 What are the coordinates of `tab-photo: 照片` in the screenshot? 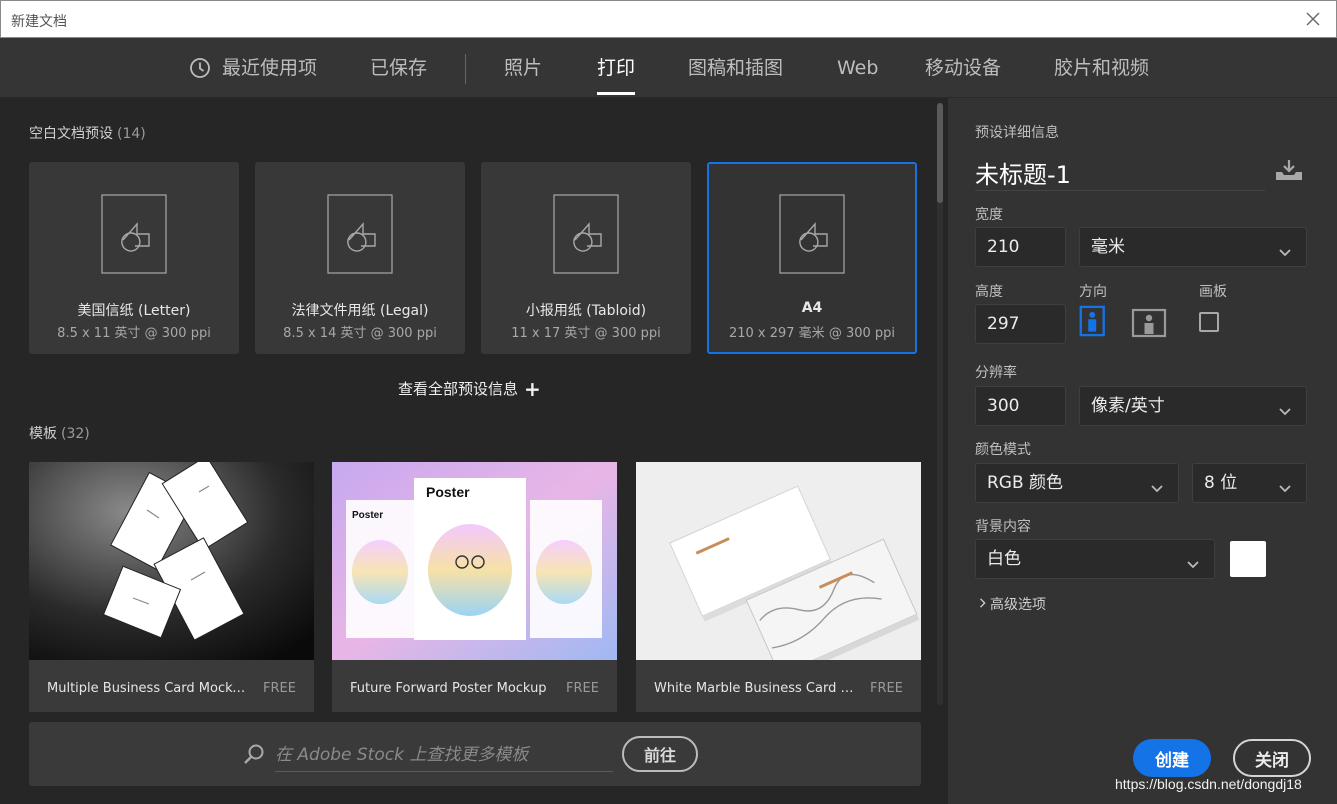 It's located at (523, 68).